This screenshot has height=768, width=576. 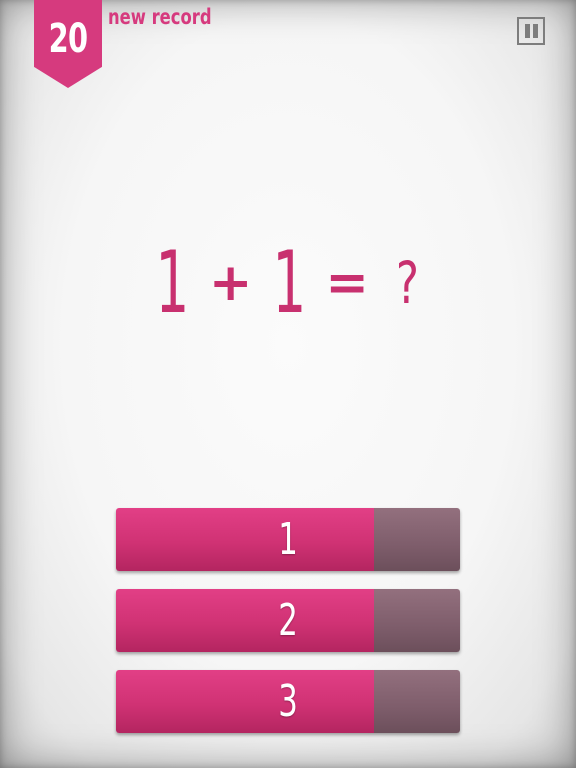 What do you see at coordinates (230, 283) in the screenshot?
I see `operator-plus: +` at bounding box center [230, 283].